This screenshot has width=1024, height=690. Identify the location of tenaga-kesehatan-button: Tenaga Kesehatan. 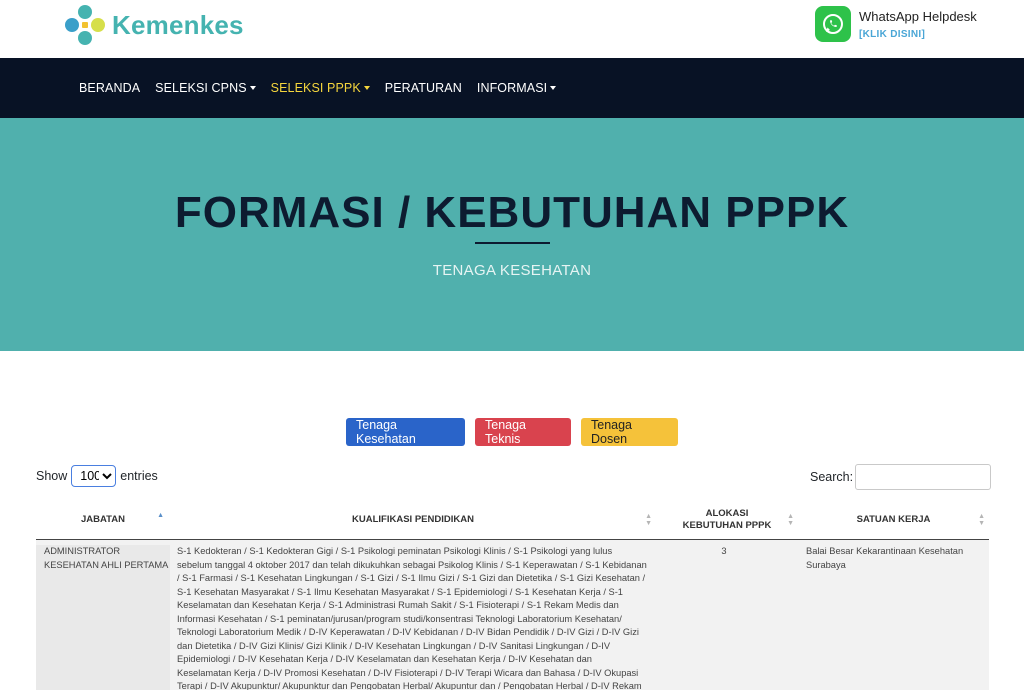
(405, 432).